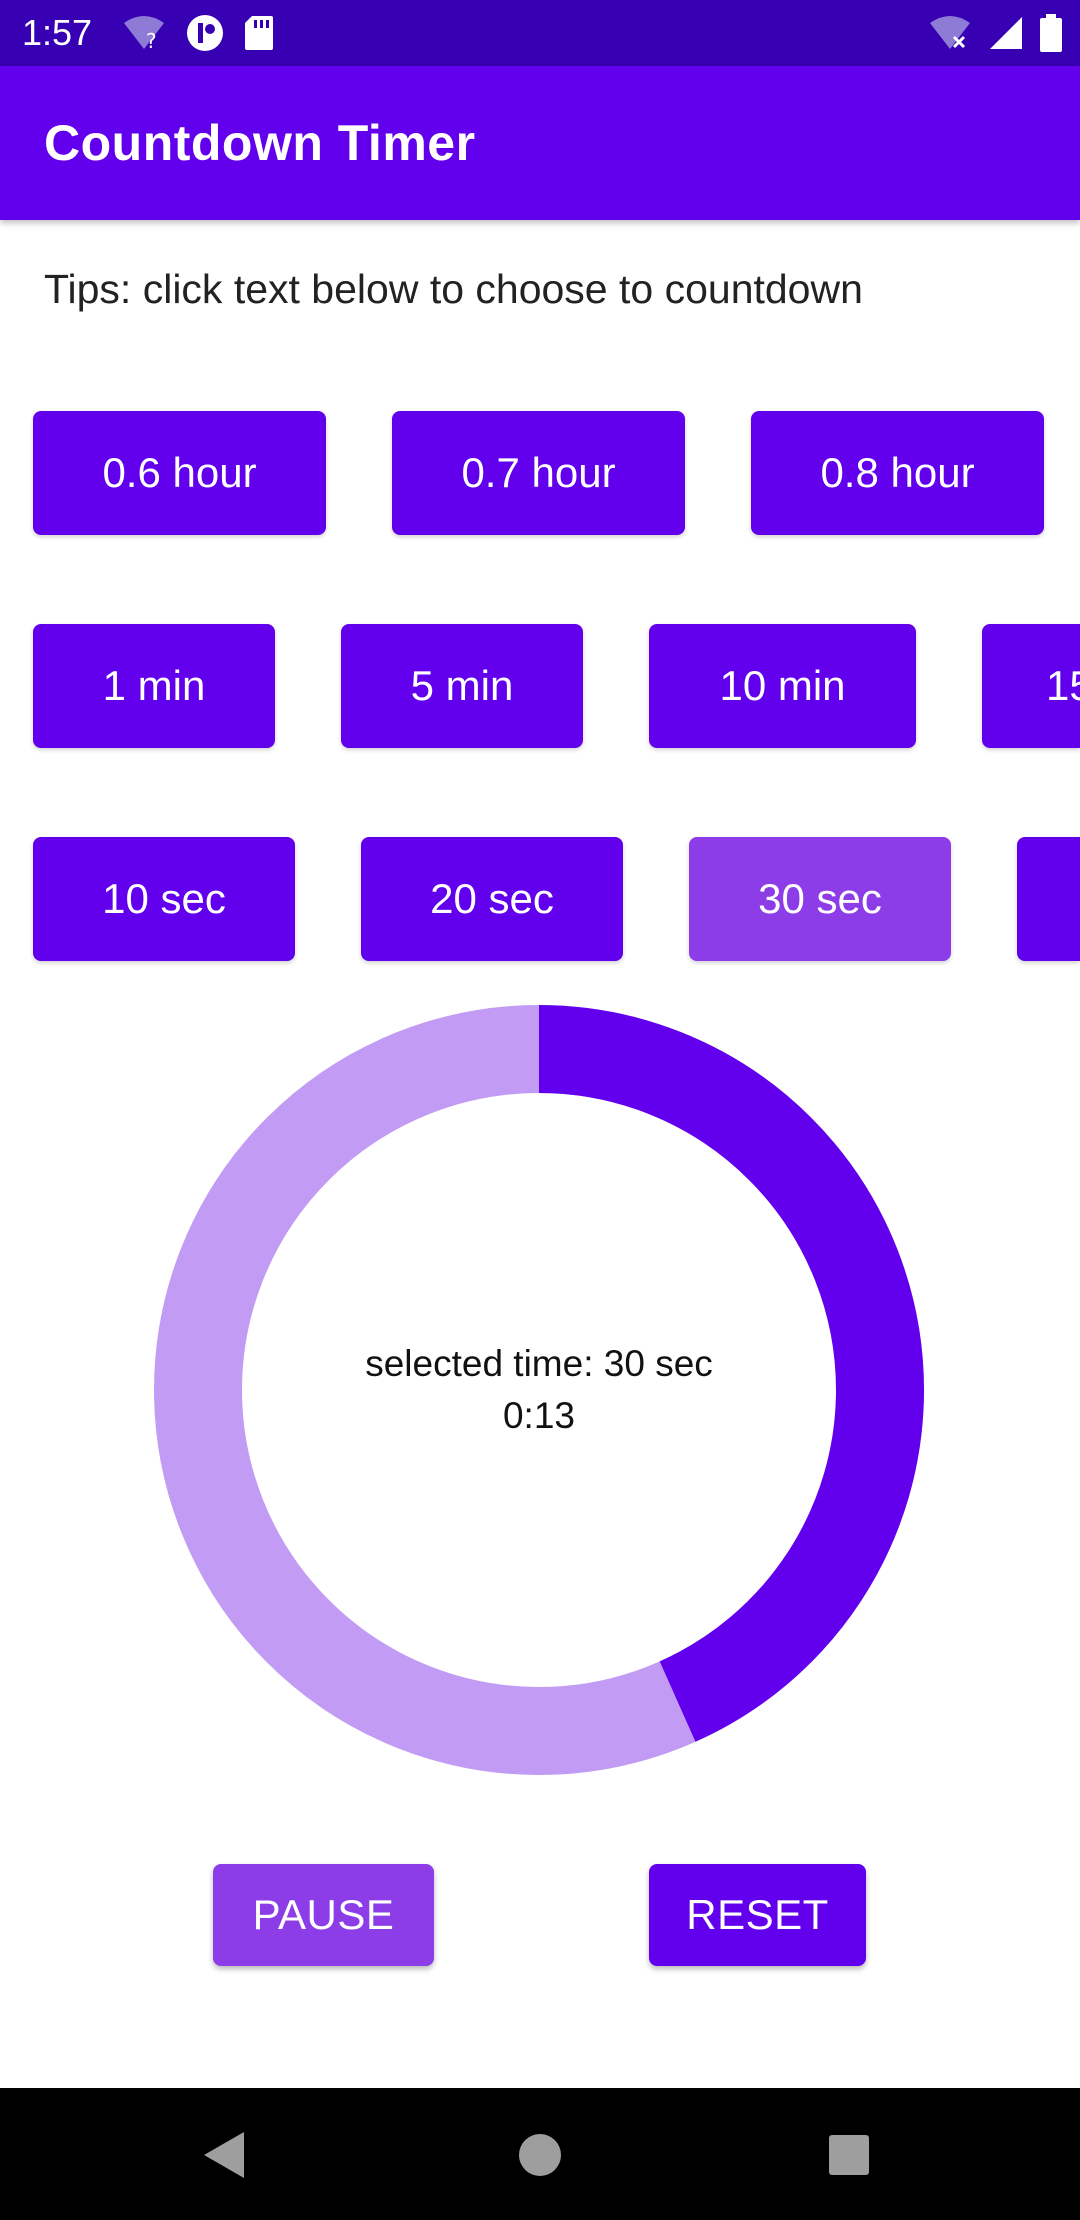 The height and width of the screenshot is (2220, 1080). I want to click on option-15-min-partial: 15, so click(1031, 686).